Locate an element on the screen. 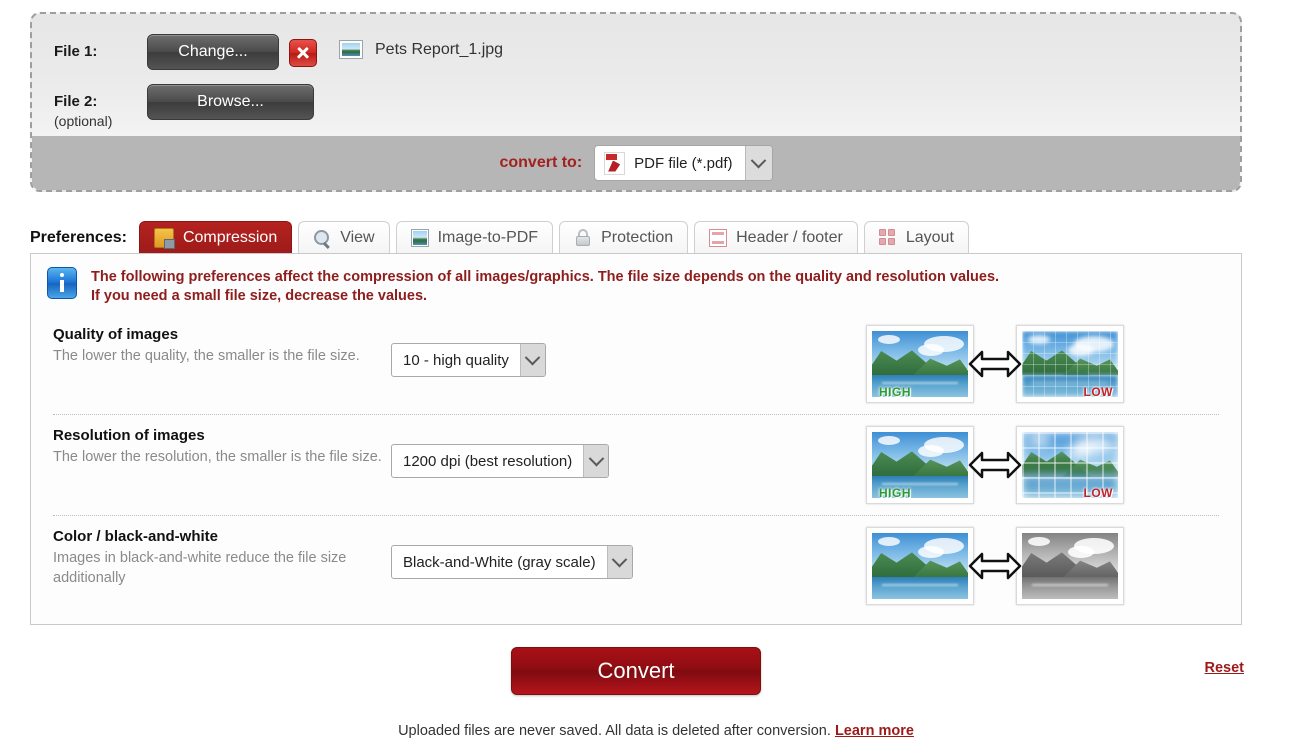 The height and width of the screenshot is (755, 1312). tab-header-footer: Header / footer is located at coordinates (776, 237).